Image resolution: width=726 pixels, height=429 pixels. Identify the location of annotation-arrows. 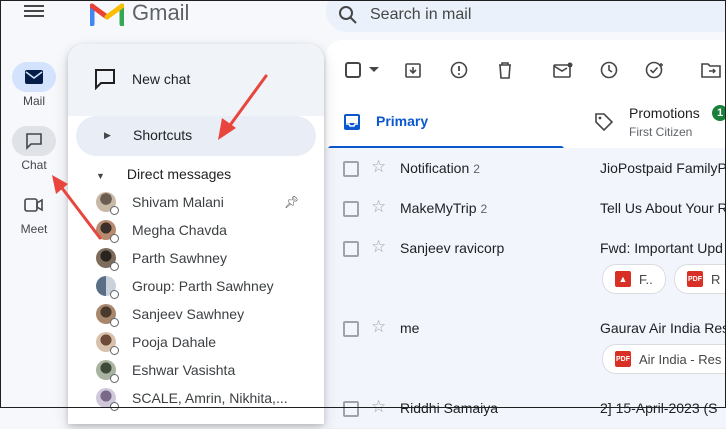
(160, 157).